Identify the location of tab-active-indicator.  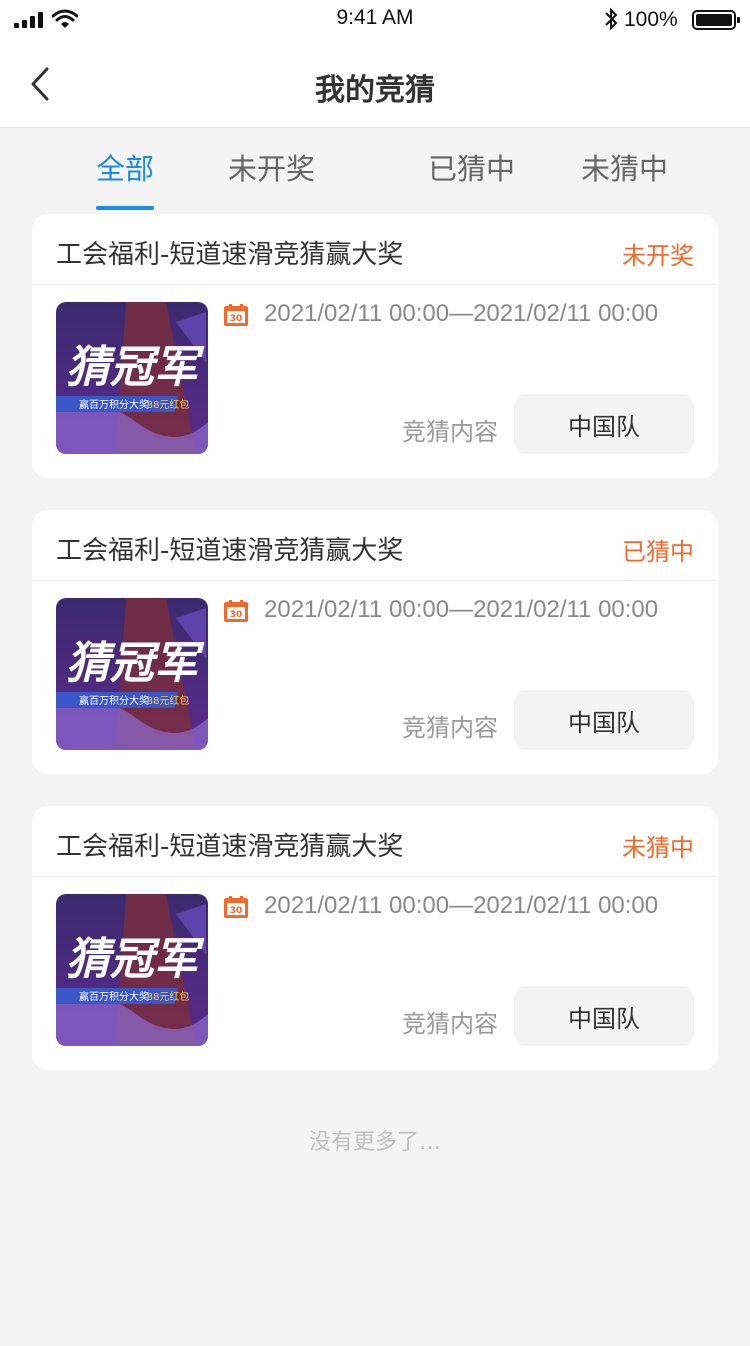
(125, 208).